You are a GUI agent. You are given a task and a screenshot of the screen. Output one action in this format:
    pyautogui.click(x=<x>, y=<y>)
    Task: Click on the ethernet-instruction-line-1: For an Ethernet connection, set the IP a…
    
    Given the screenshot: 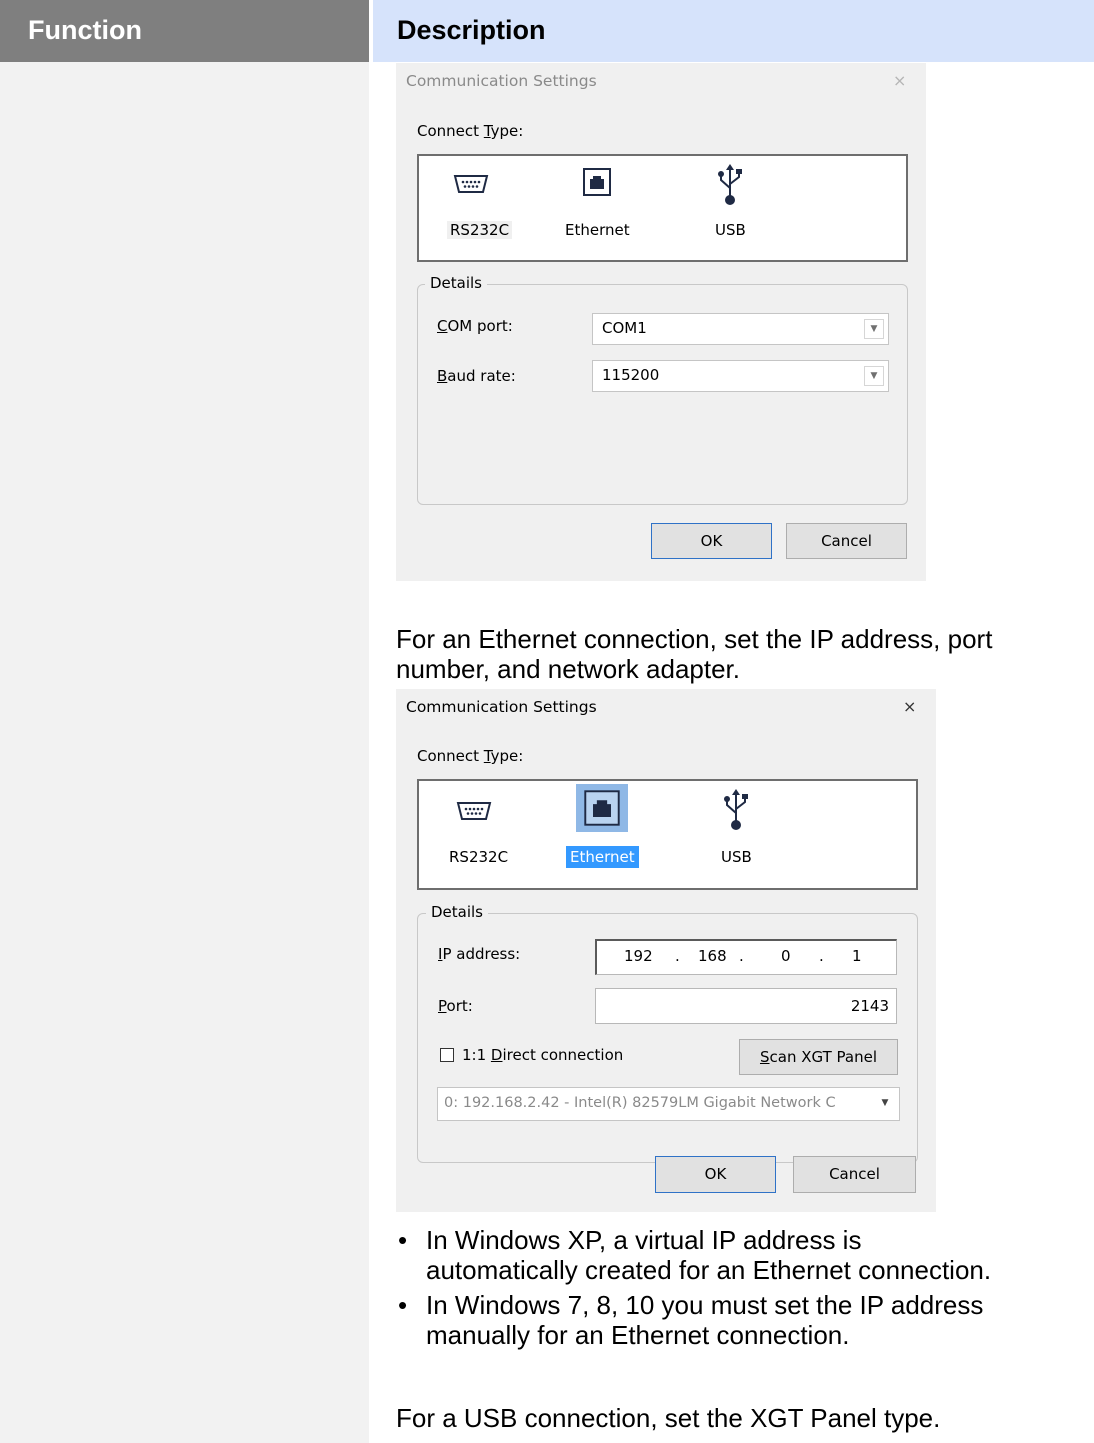 What is the action you would take?
    pyautogui.click(x=694, y=639)
    